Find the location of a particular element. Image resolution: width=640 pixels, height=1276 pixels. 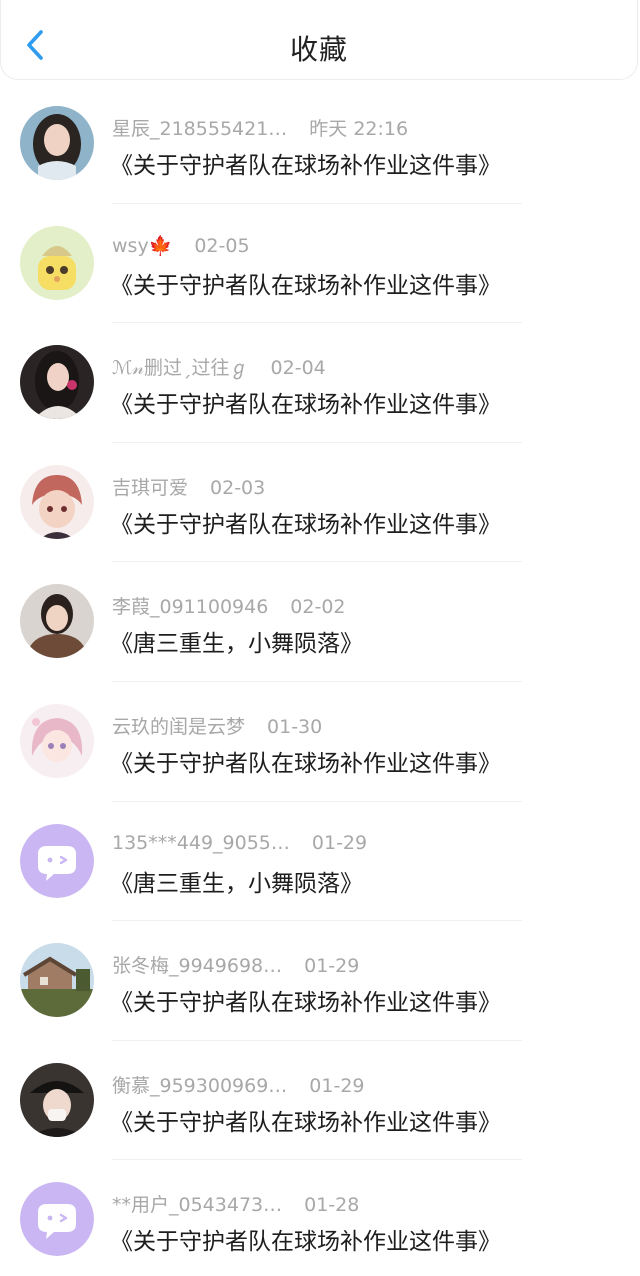

list-item: 云玖的闺是云梦 01-30 《关于守护者队在球场补作业这件事》 is located at coordinates (320, 742).